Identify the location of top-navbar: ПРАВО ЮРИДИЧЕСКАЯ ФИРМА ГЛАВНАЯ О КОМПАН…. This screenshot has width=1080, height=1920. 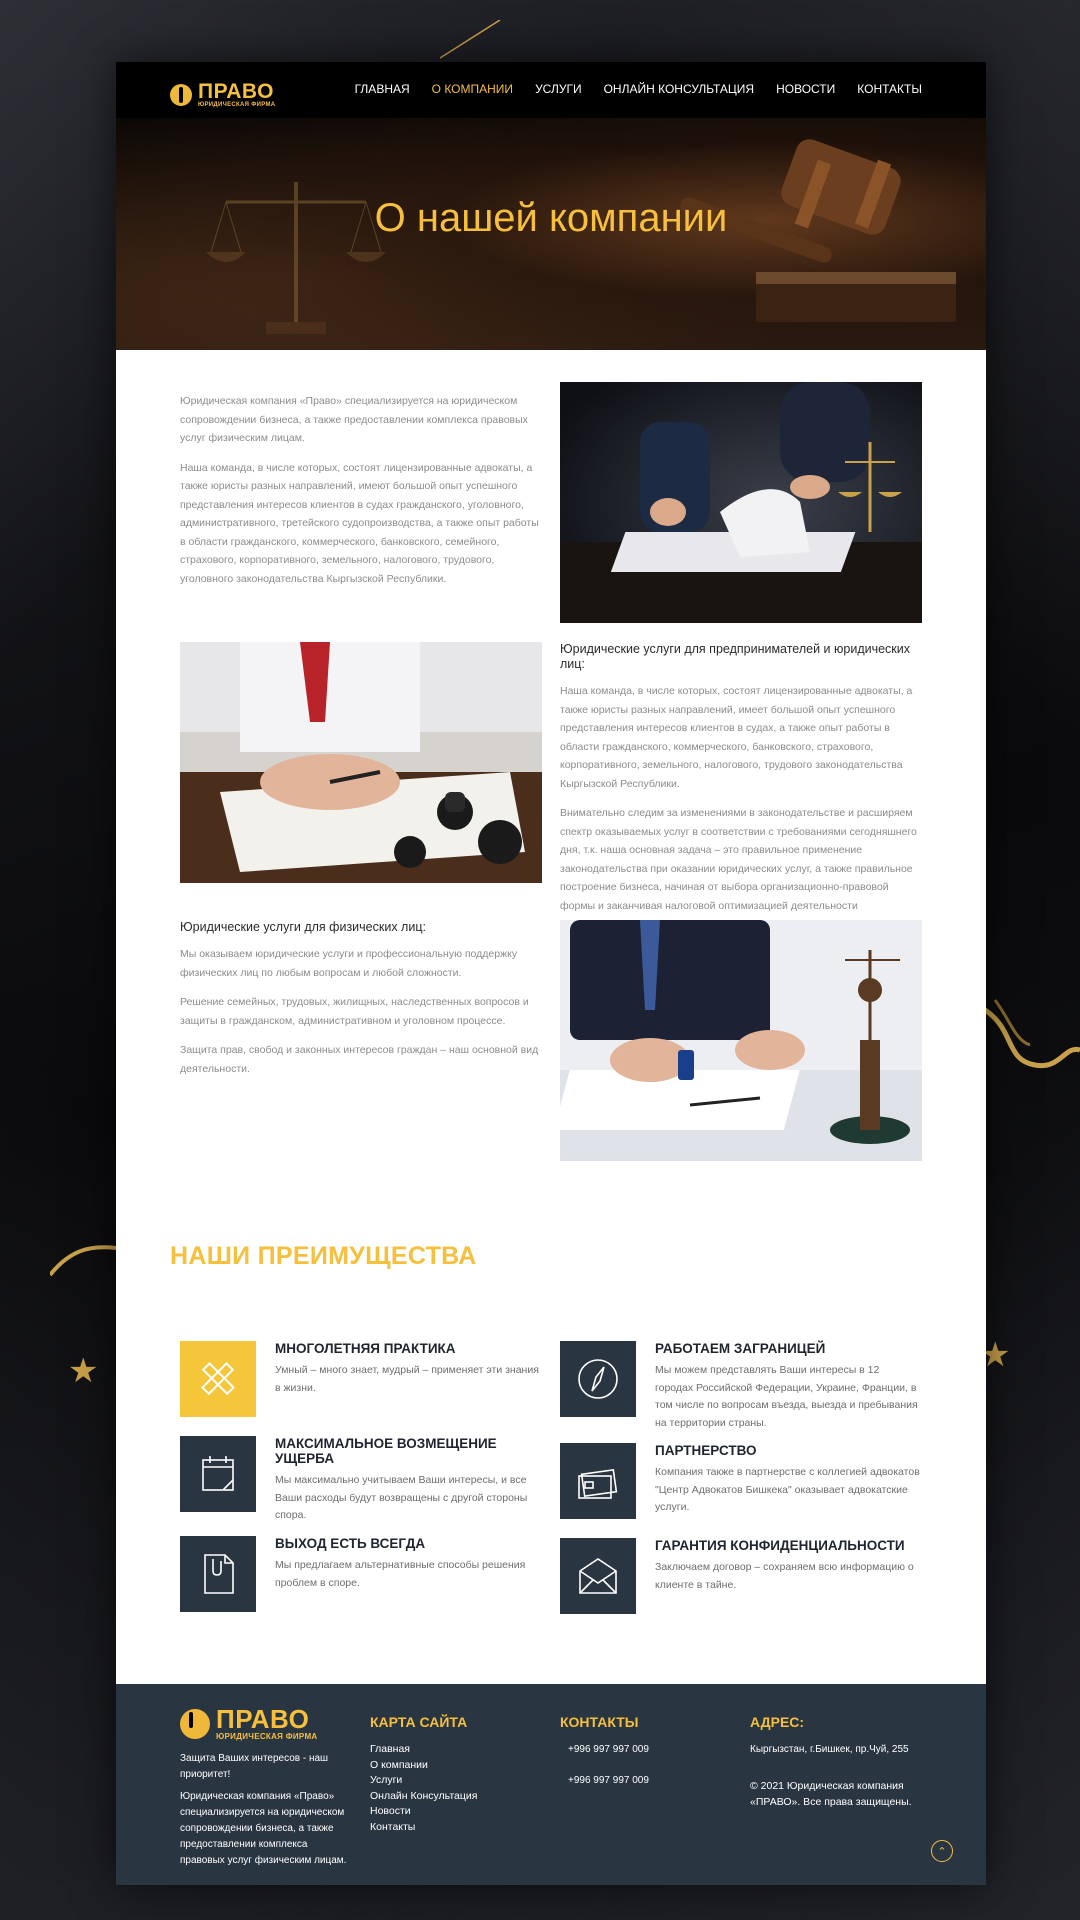
(551, 90).